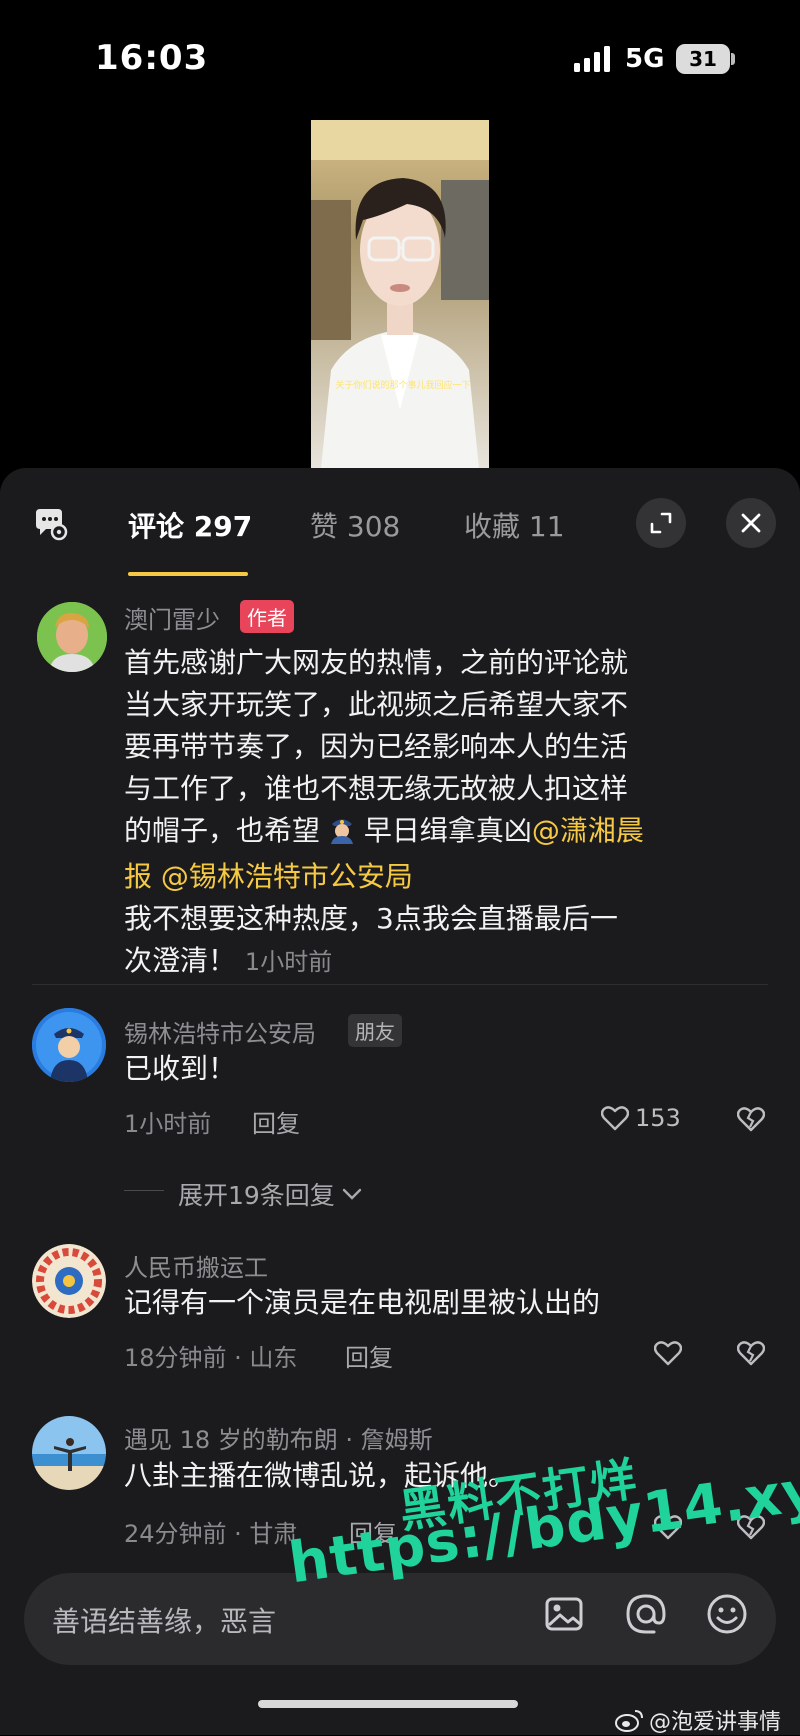 The image size is (800, 1736). I want to click on emoji-button, so click(727, 1616).